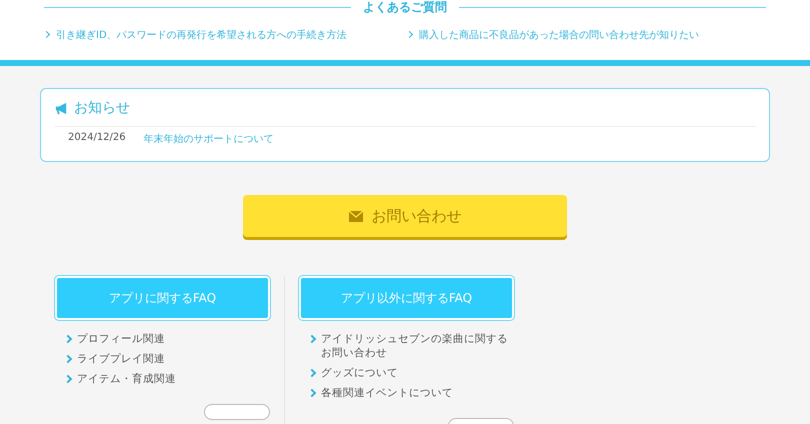  Describe the element at coordinates (387, 393) in the screenshot. I see `faq-link: 各種関連イベントについて` at that location.